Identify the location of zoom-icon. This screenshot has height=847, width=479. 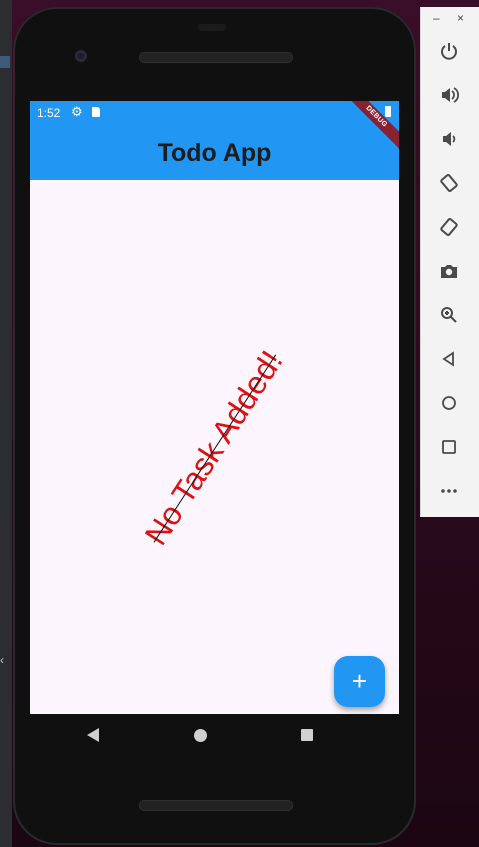
(449, 315).